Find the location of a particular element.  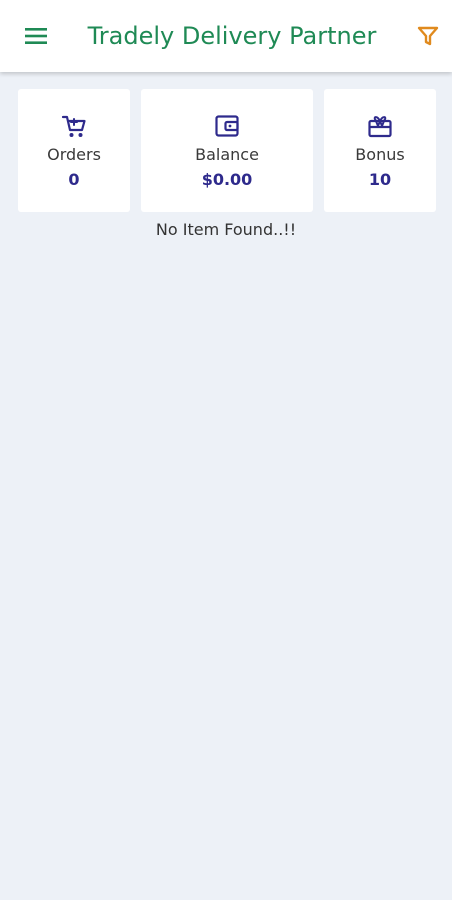

bonus-card: Bonus 10 is located at coordinates (380, 150).